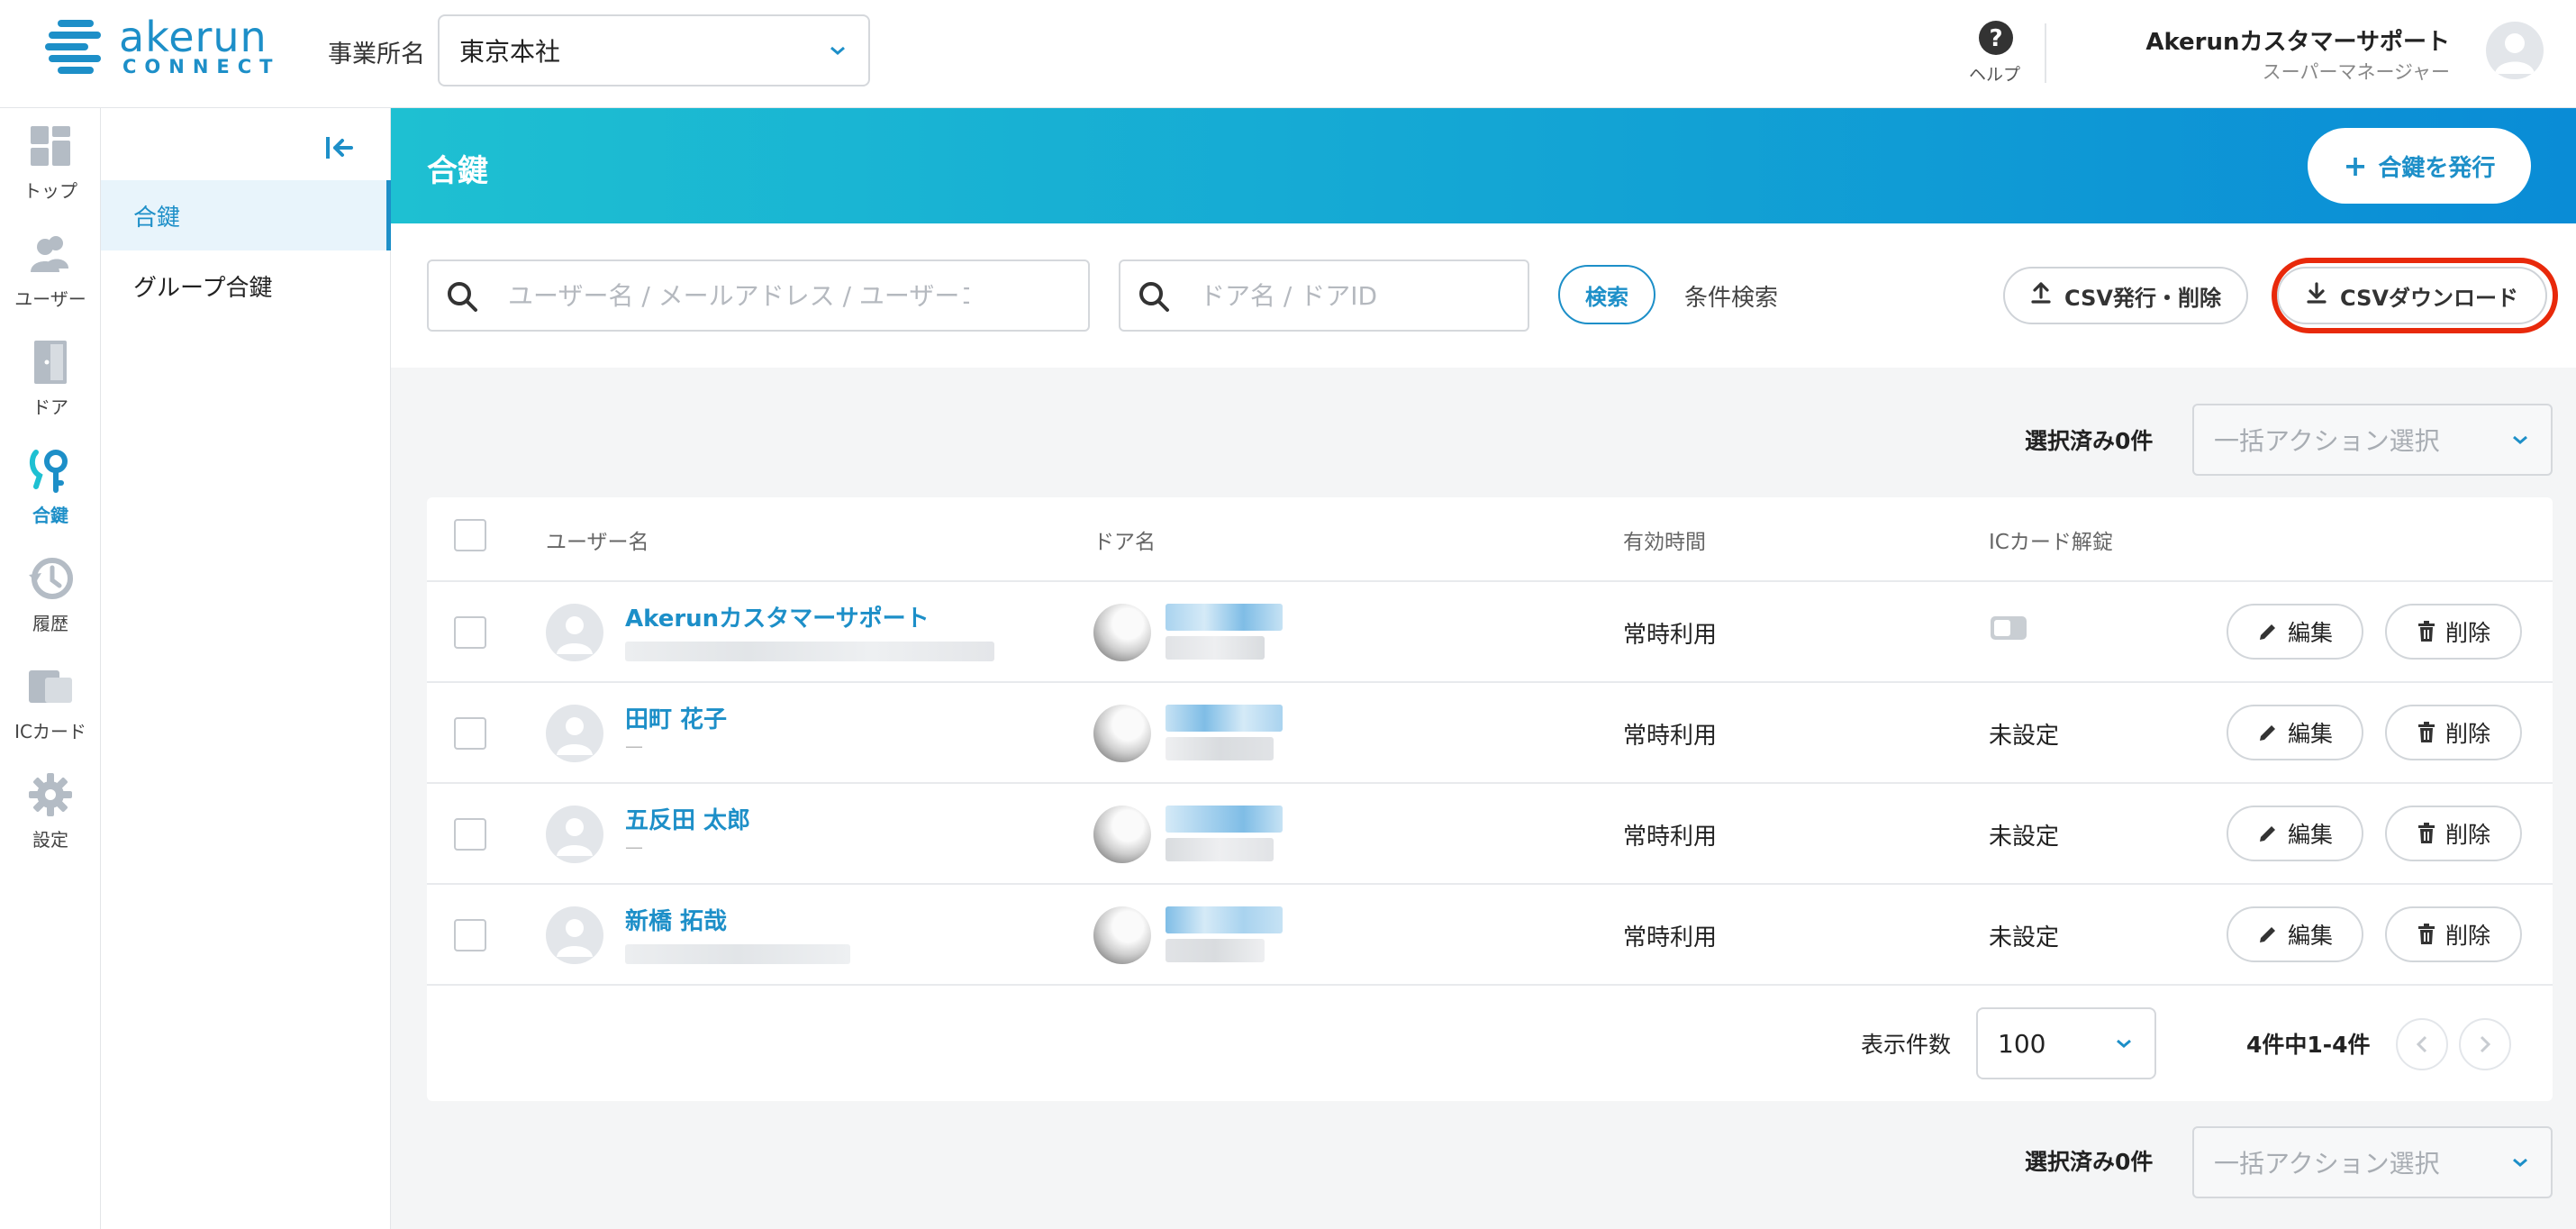 This screenshot has width=2576, height=1229. What do you see at coordinates (50, 407) in the screenshot?
I see `nav-label: ドア` at bounding box center [50, 407].